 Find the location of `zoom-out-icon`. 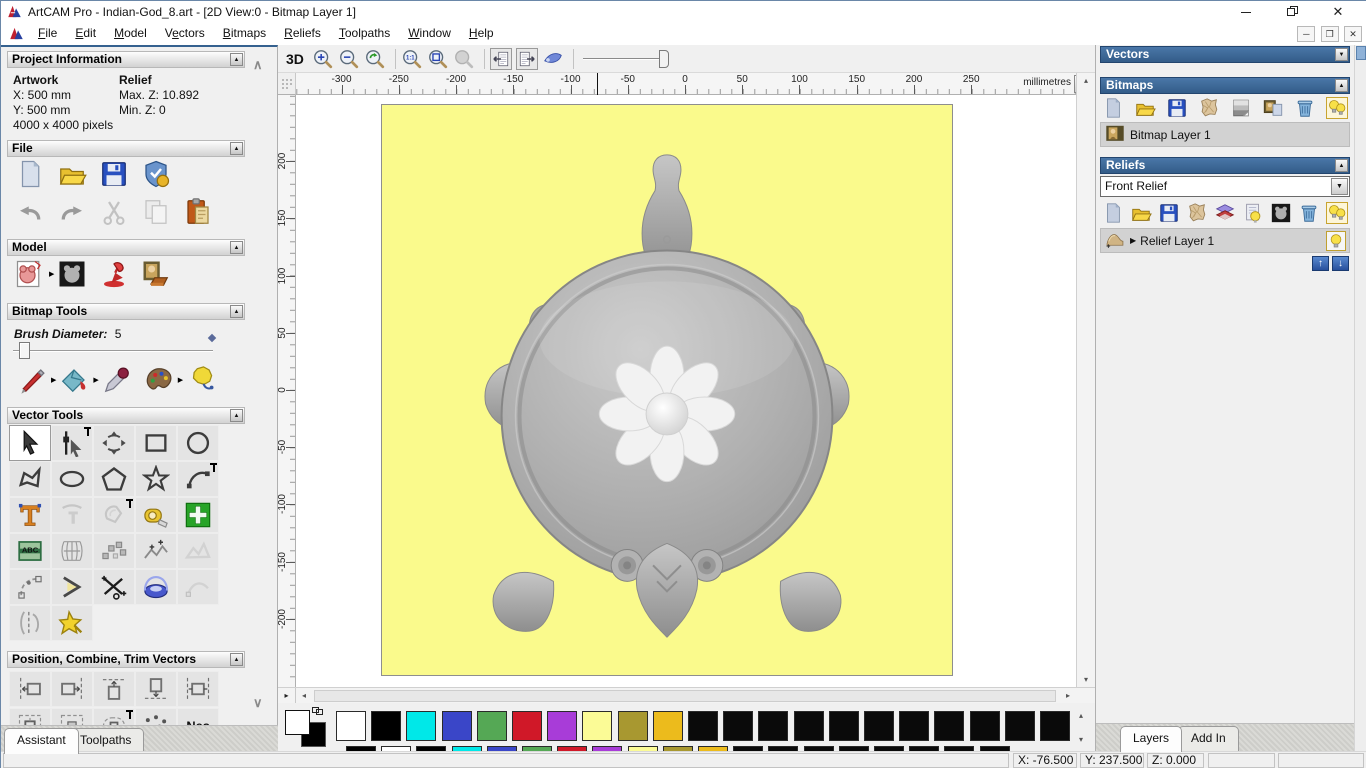

zoom-out-icon is located at coordinates (349, 59).